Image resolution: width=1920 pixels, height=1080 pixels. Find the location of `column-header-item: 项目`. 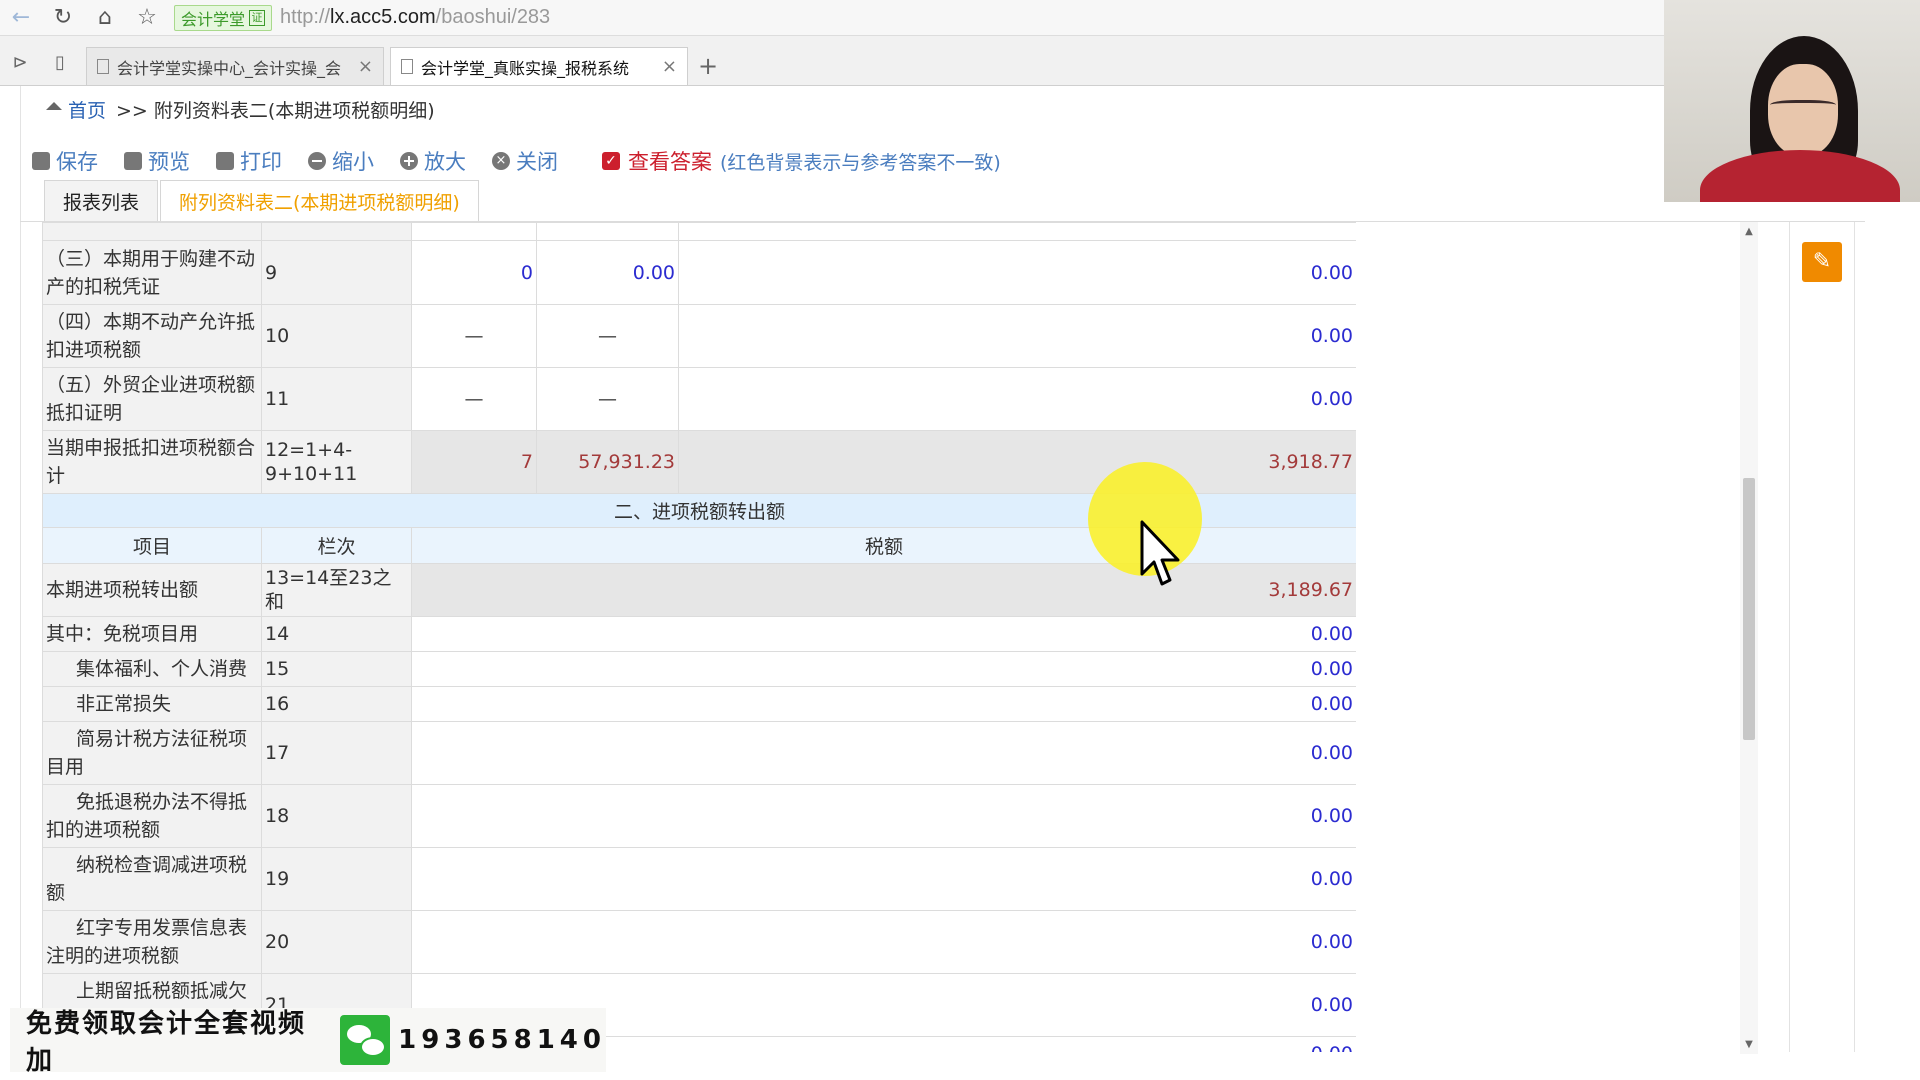

column-header-item: 项目 is located at coordinates (152, 545).